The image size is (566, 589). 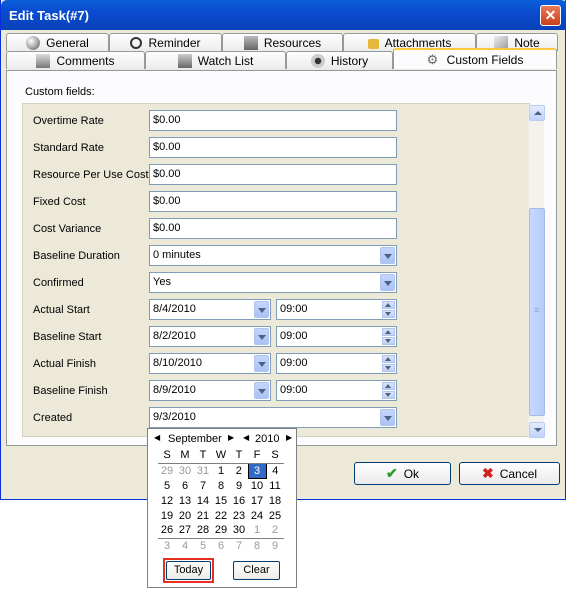 What do you see at coordinates (167, 500) in the screenshot?
I see `calendar-day: 12` at bounding box center [167, 500].